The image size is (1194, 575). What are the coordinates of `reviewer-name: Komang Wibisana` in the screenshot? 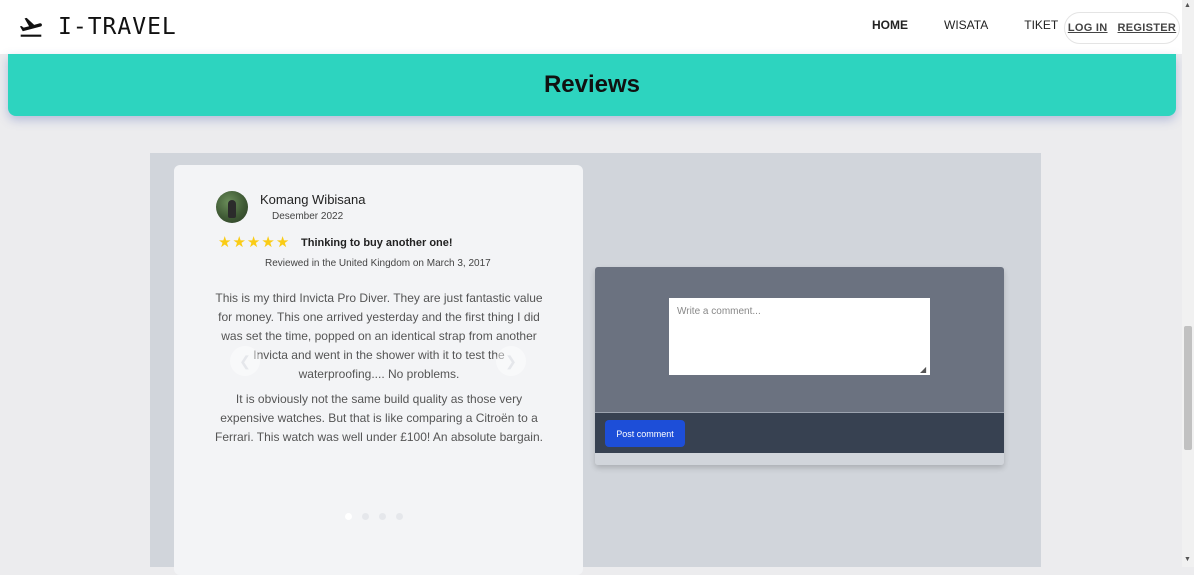 It's located at (313, 199).